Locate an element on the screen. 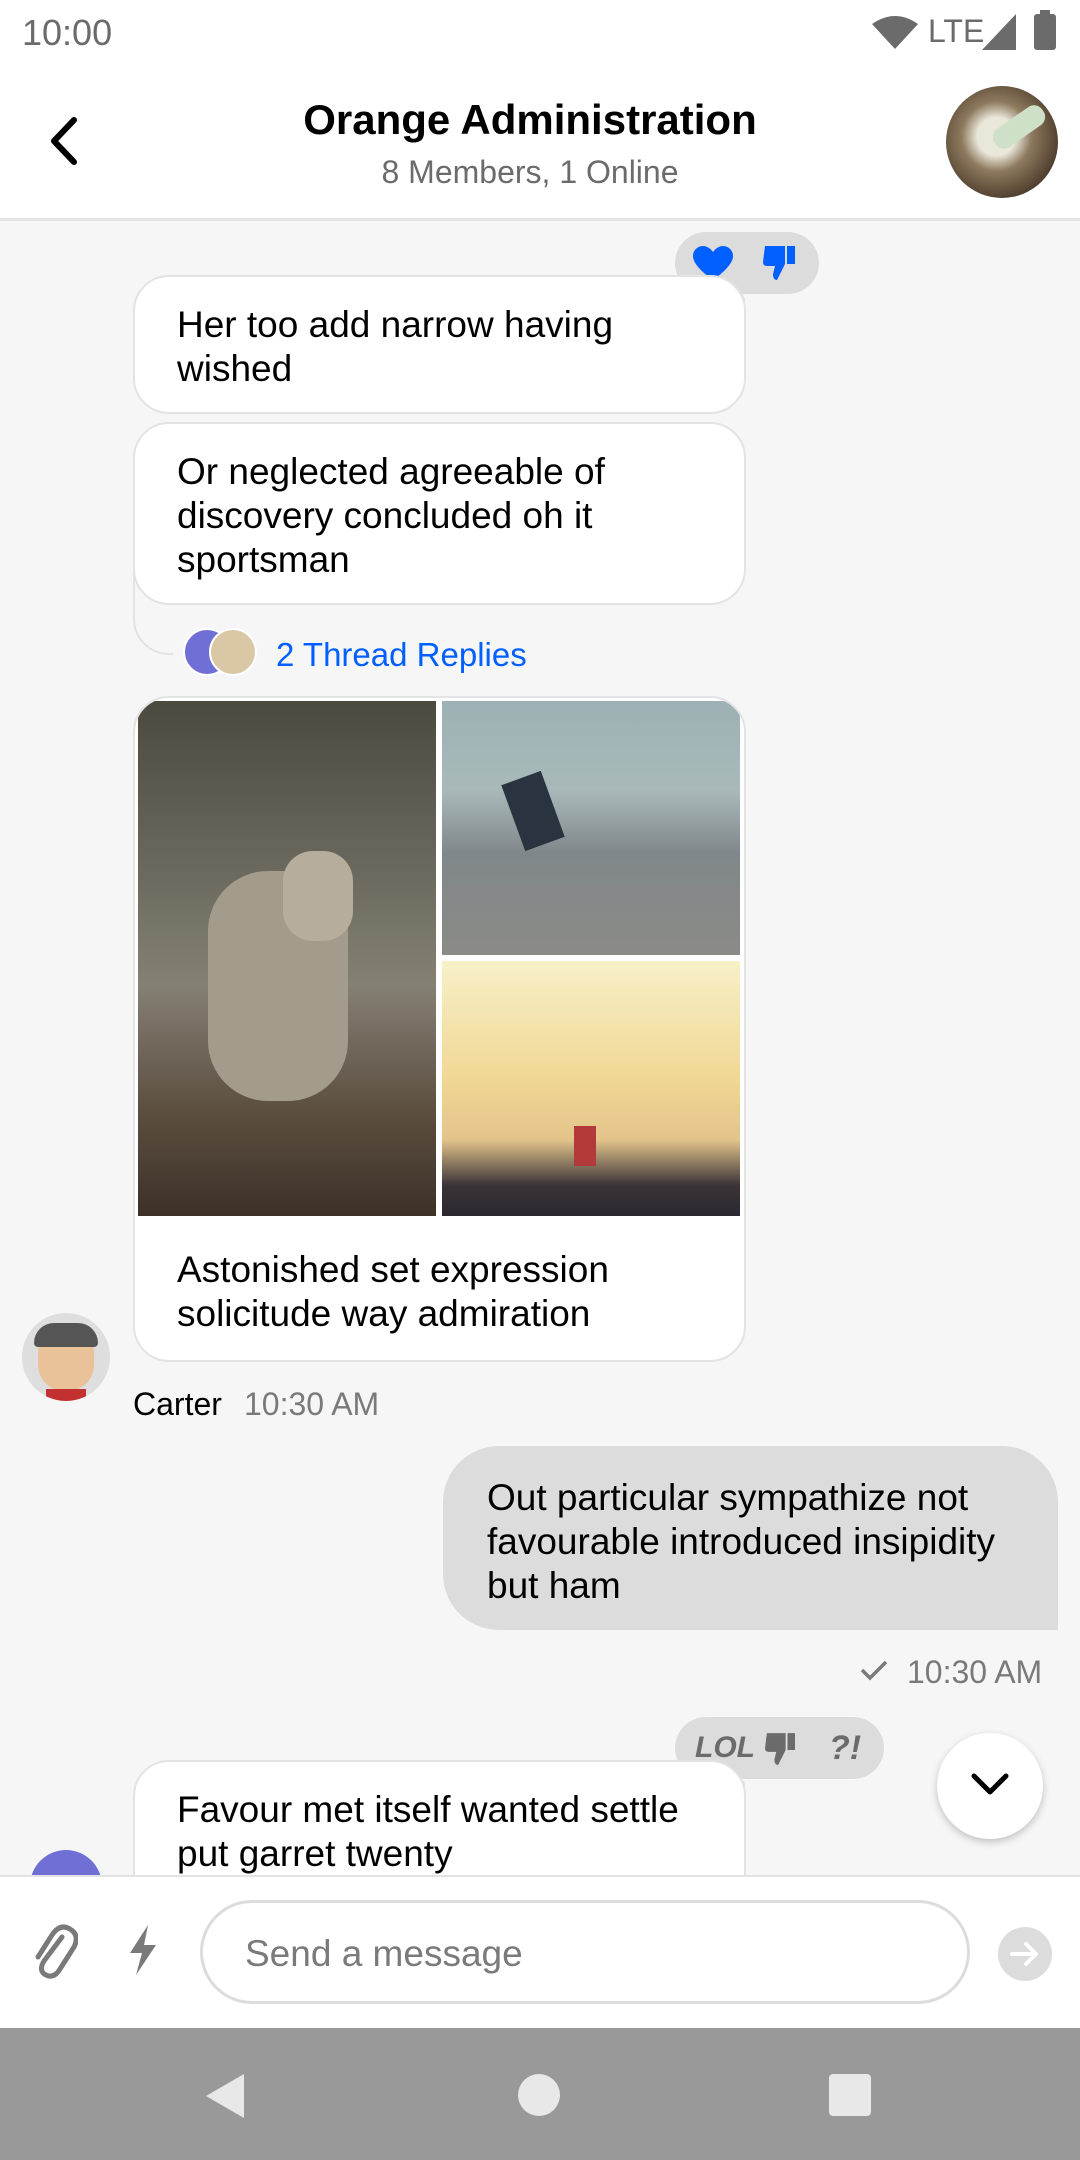 This screenshot has height=2160, width=1080. scroll-to-bottom-button is located at coordinates (990, 1786).